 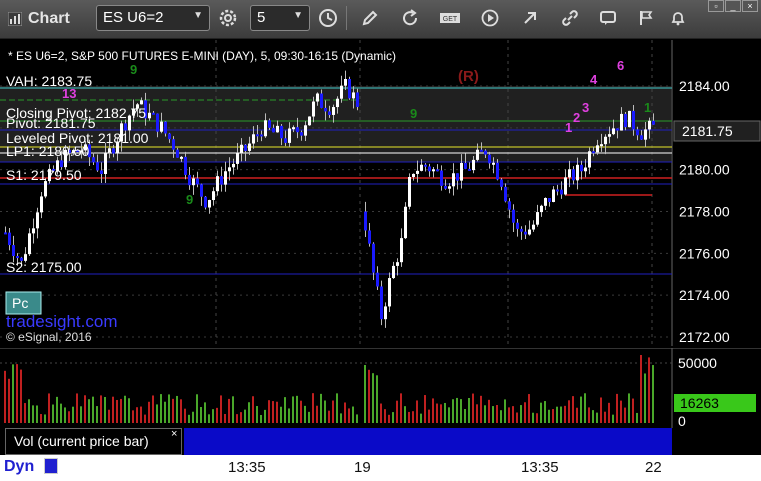 I want to click on close-icon: ×, so click(x=174, y=434).